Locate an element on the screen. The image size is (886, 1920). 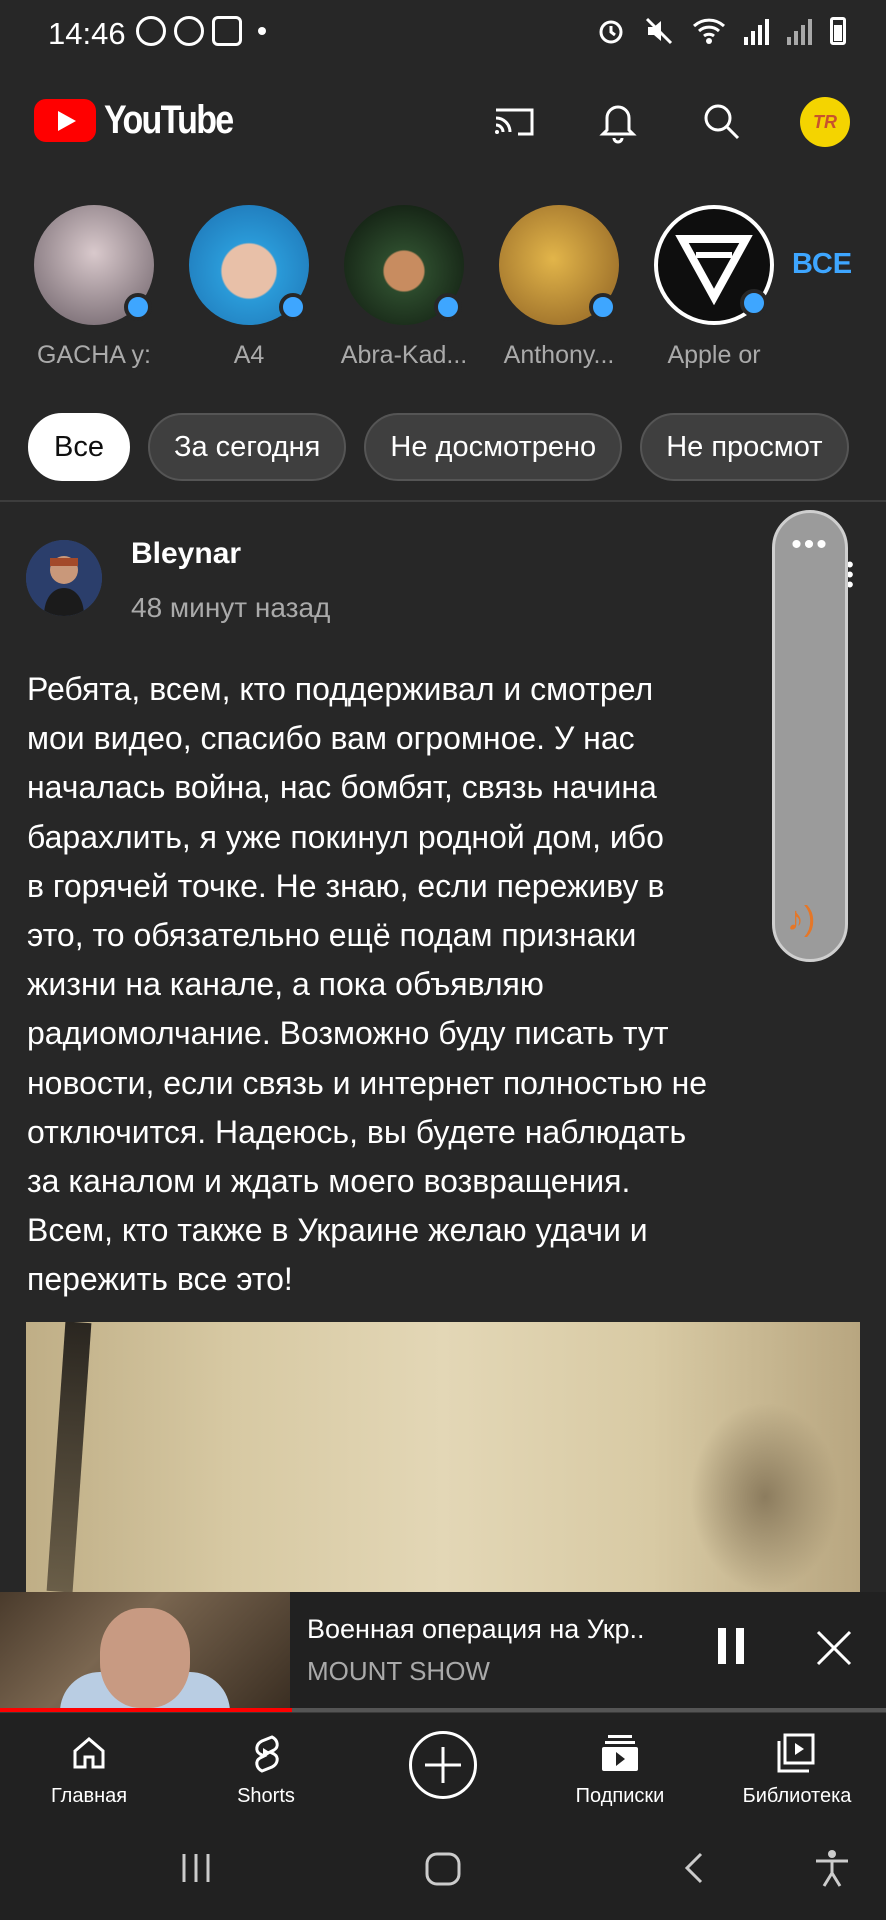
mini-player: Военная операция на Укр.. MOUNT SHOW is located at coordinates (443, 1651).